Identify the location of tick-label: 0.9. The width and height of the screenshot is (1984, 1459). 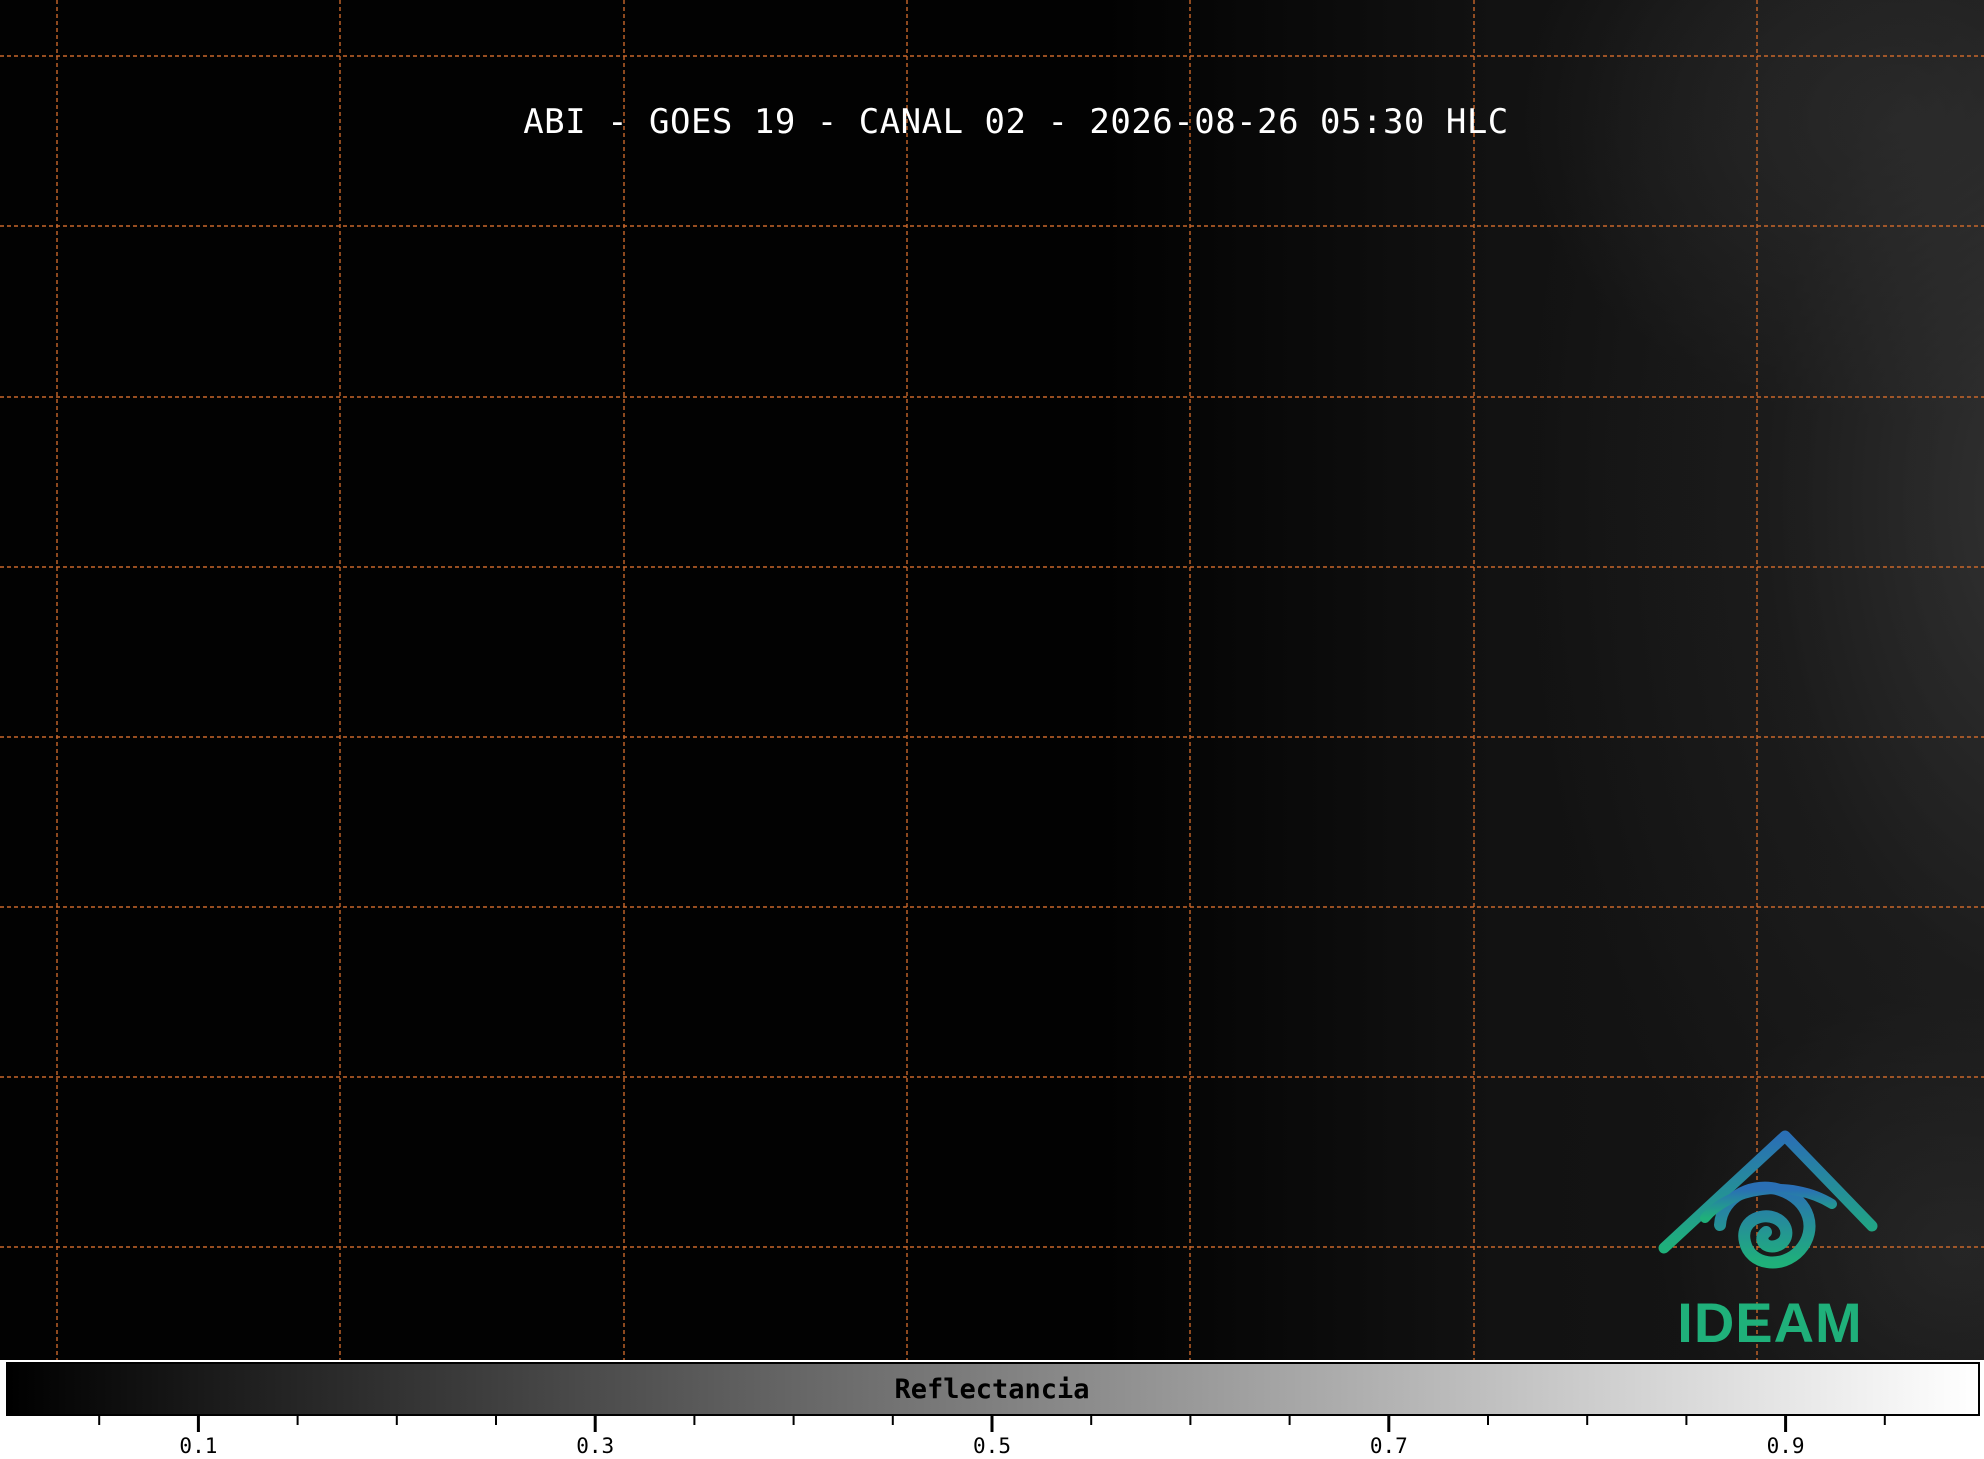
(1785, 1446).